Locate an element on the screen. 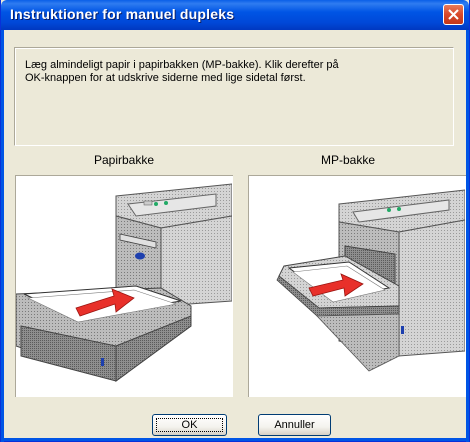  ok-button: OK is located at coordinates (189, 425).